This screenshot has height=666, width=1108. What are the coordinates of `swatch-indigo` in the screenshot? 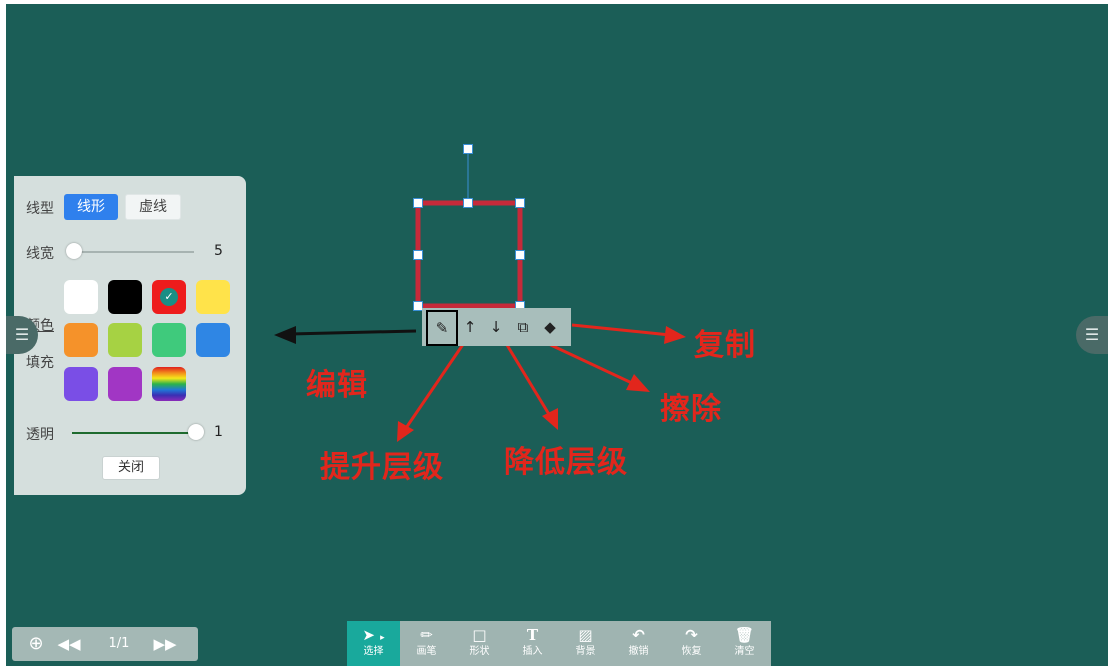 It's located at (81, 384).